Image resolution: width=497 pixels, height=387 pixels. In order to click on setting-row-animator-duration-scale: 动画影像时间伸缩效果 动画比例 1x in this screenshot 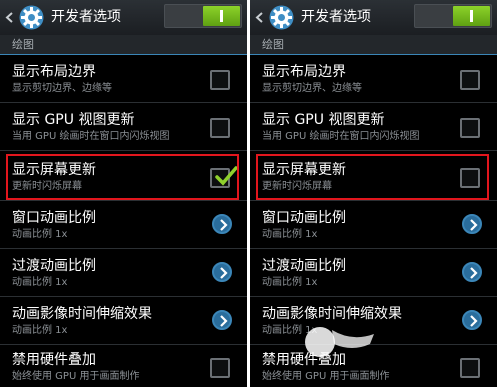, I will do `click(123, 321)`.